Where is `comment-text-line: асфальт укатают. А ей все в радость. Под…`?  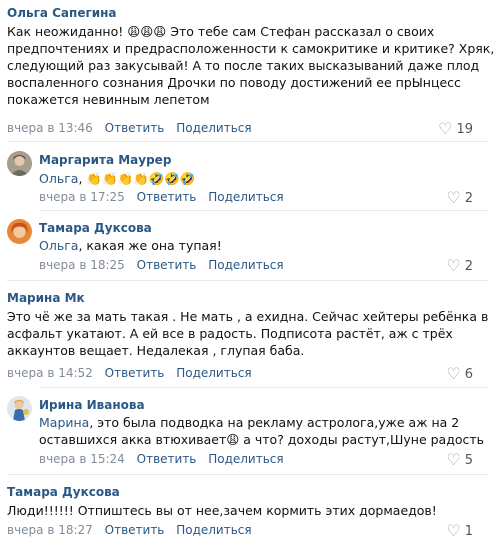 comment-text-line: асфальт укатают. А ей все в радость. Под… is located at coordinates (230, 333).